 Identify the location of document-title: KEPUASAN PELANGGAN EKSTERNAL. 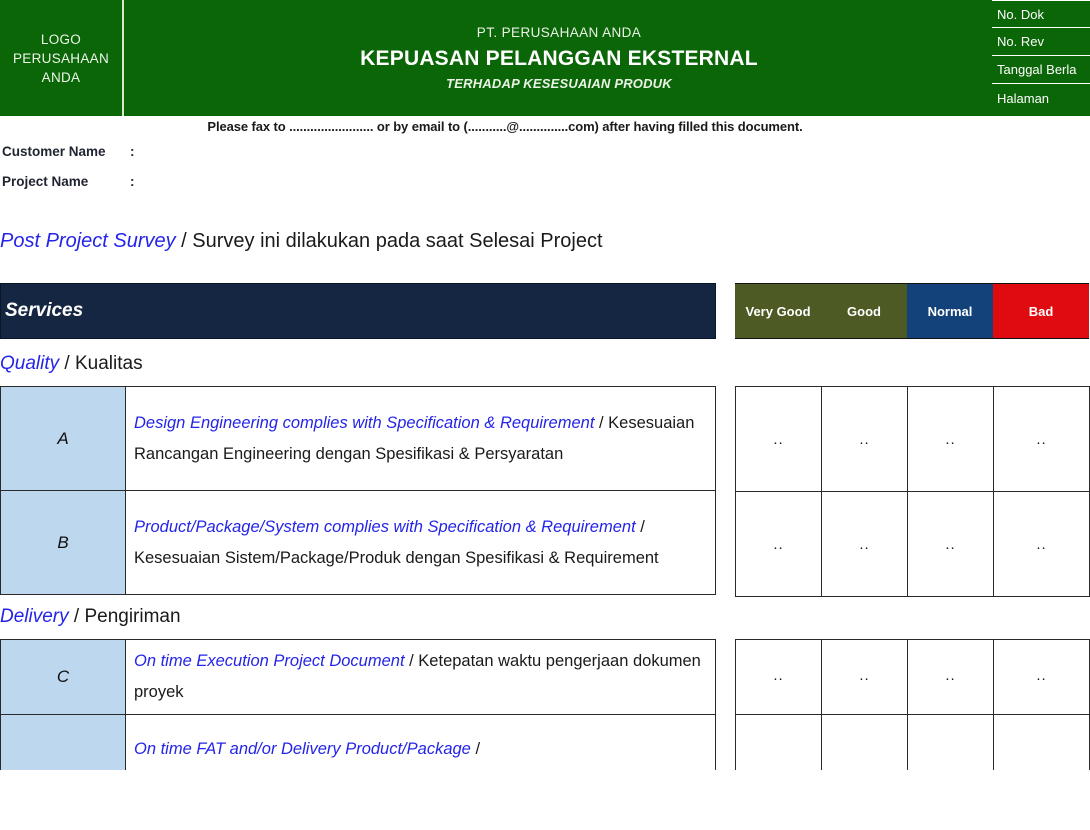
(559, 58).